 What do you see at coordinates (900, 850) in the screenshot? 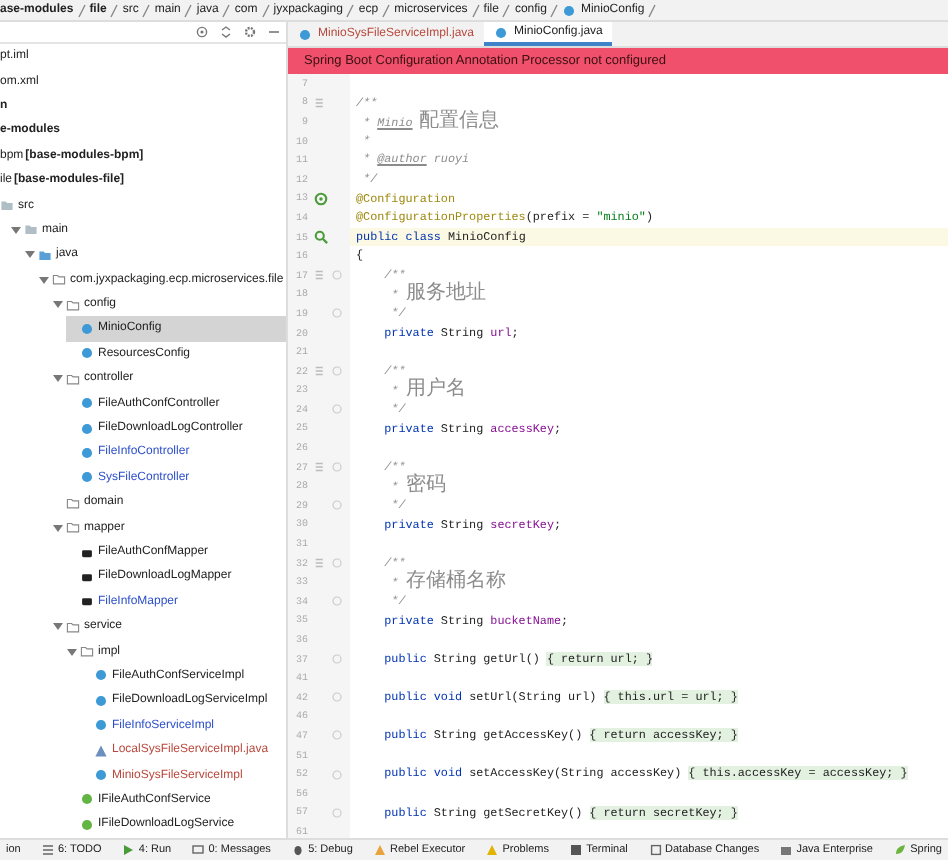
I see `leaf-icon` at bounding box center [900, 850].